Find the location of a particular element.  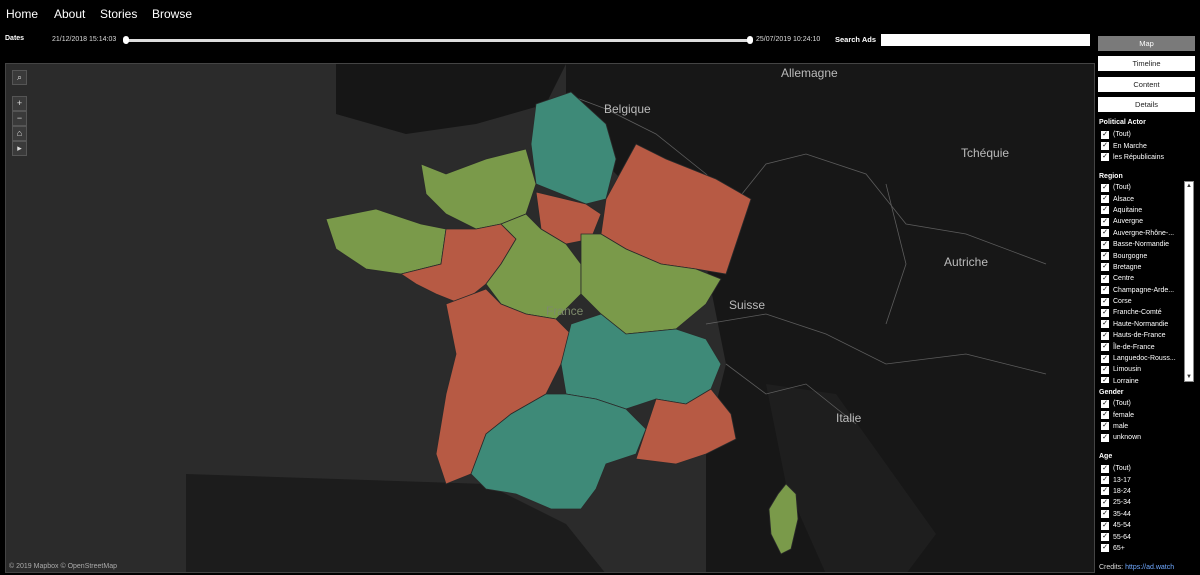

map-search-icon: ⌕ is located at coordinates (19, 77).